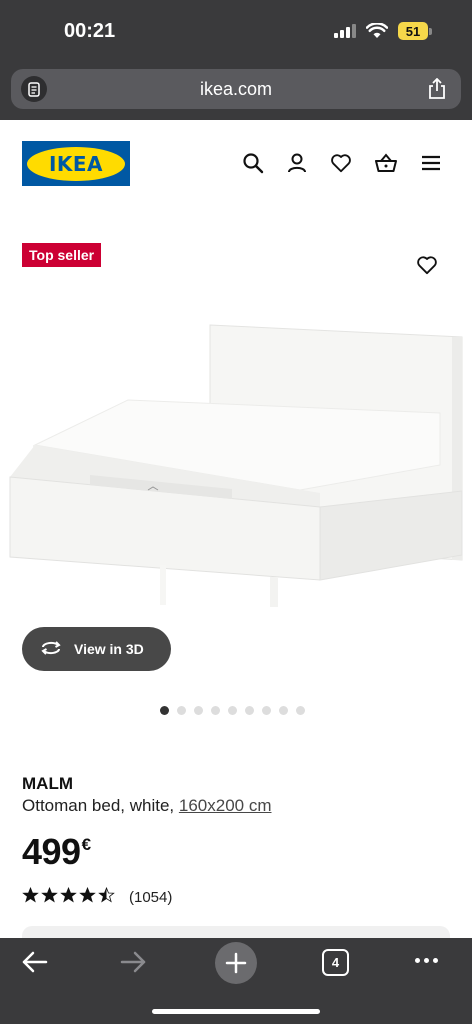 Image resolution: width=472 pixels, height=1024 pixels. I want to click on product-name: MALM, so click(47, 783).